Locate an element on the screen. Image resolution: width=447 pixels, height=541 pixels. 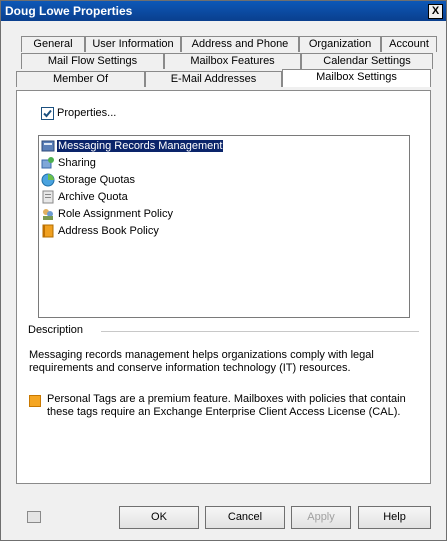
close-button: X is located at coordinates (435, 11).